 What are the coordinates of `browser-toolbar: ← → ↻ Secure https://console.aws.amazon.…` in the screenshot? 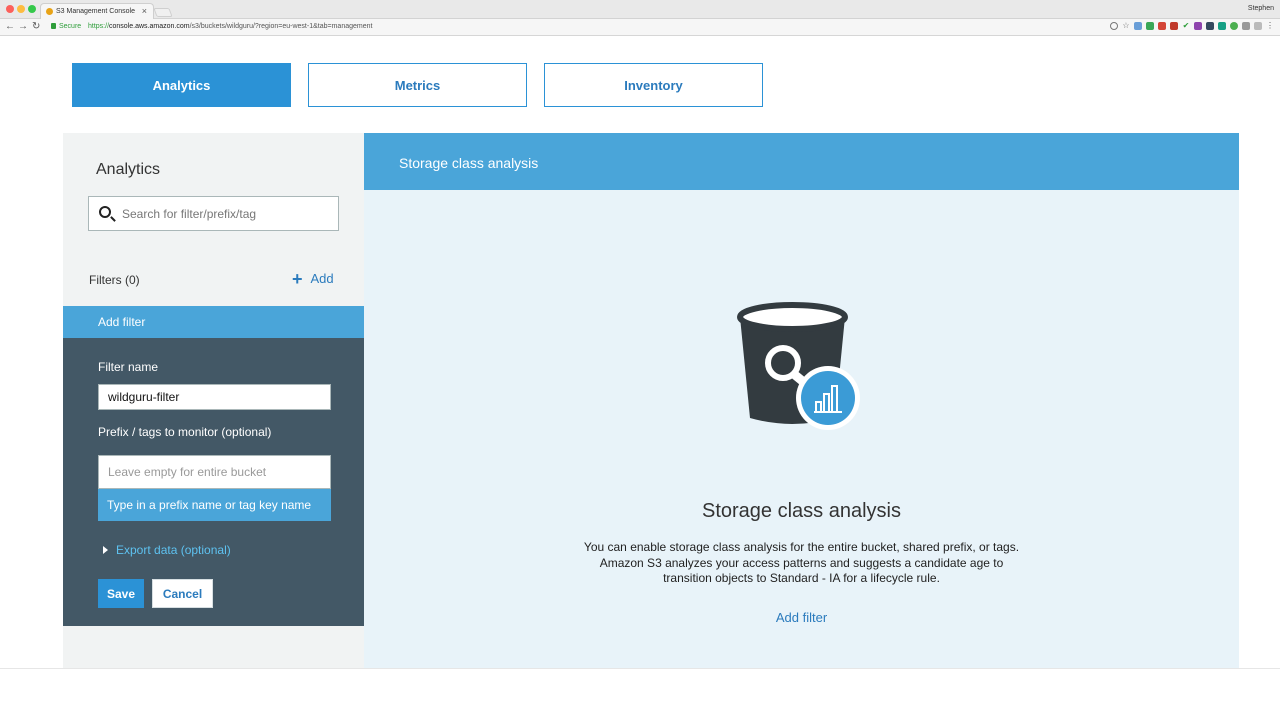 It's located at (640, 27).